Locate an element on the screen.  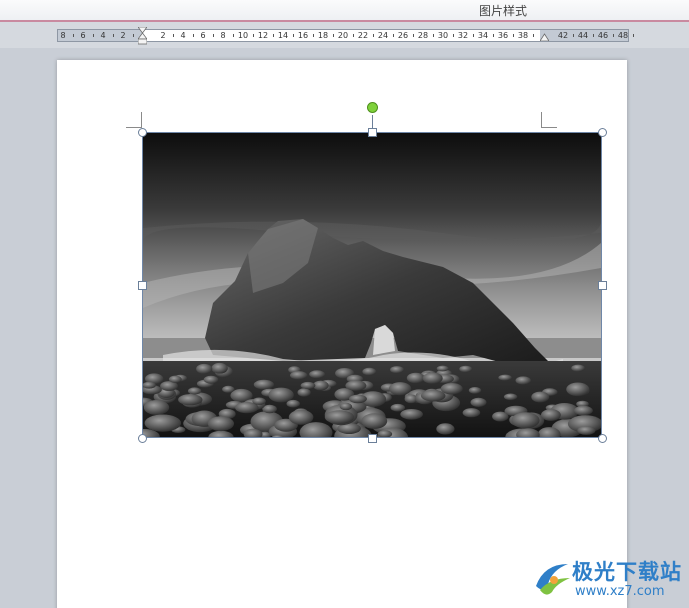
ribbon-strip: 图片样式 is located at coordinates (344, 11).